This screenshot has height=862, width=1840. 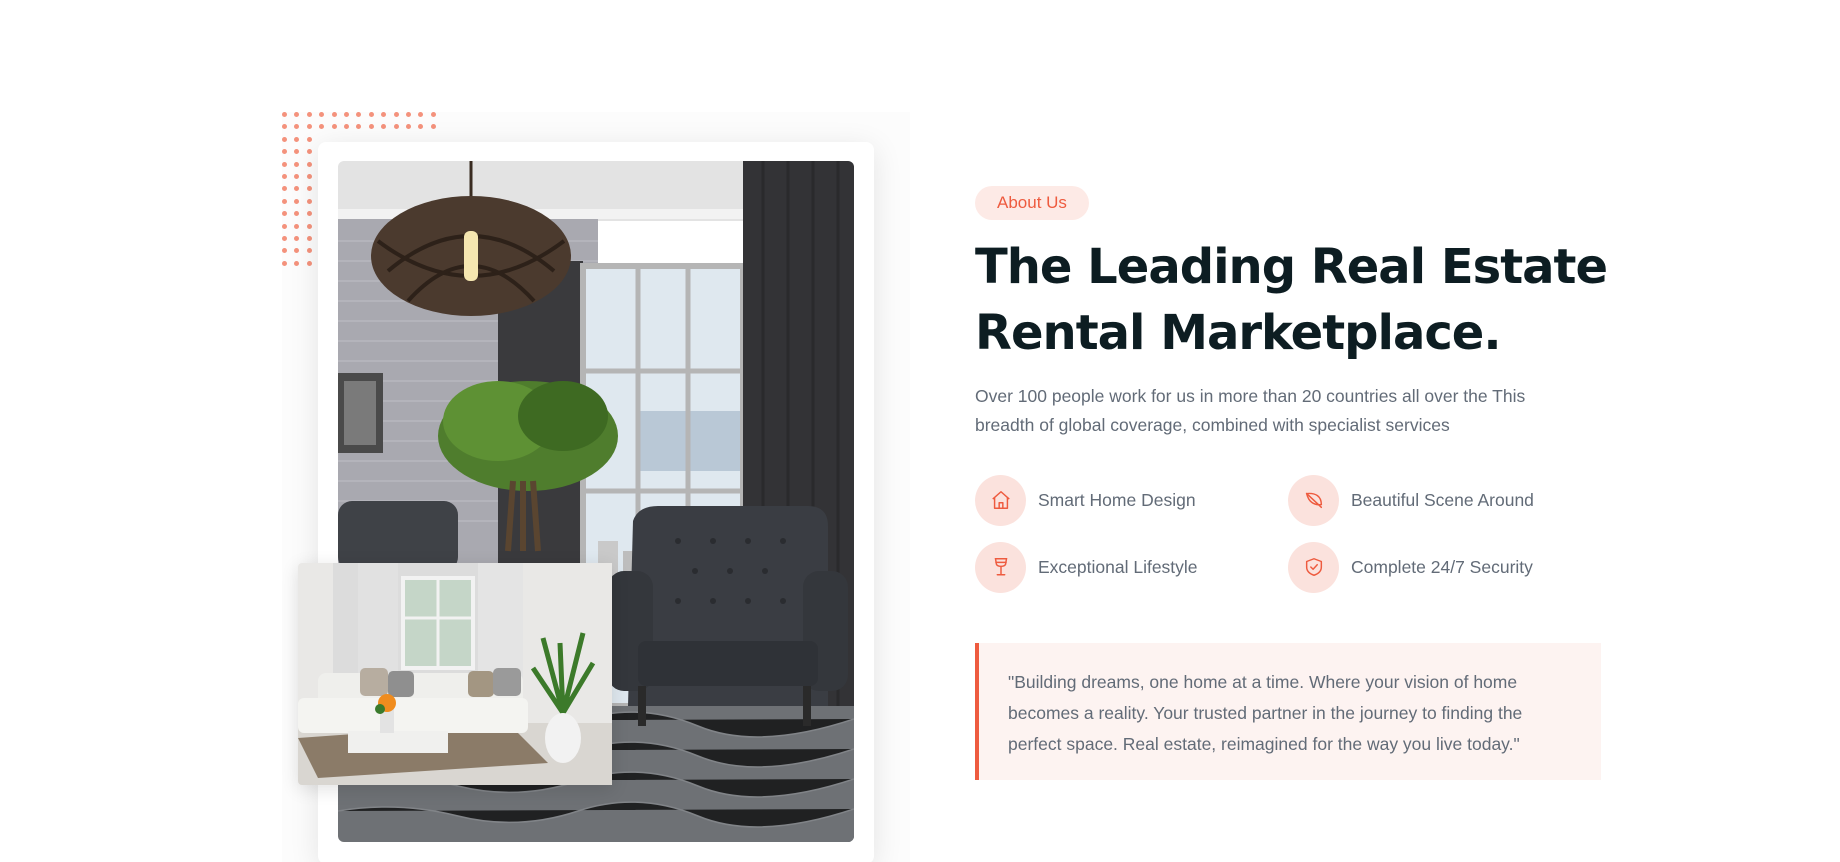 I want to click on feature-label: Complete 24/7 Security, so click(x=1442, y=566).